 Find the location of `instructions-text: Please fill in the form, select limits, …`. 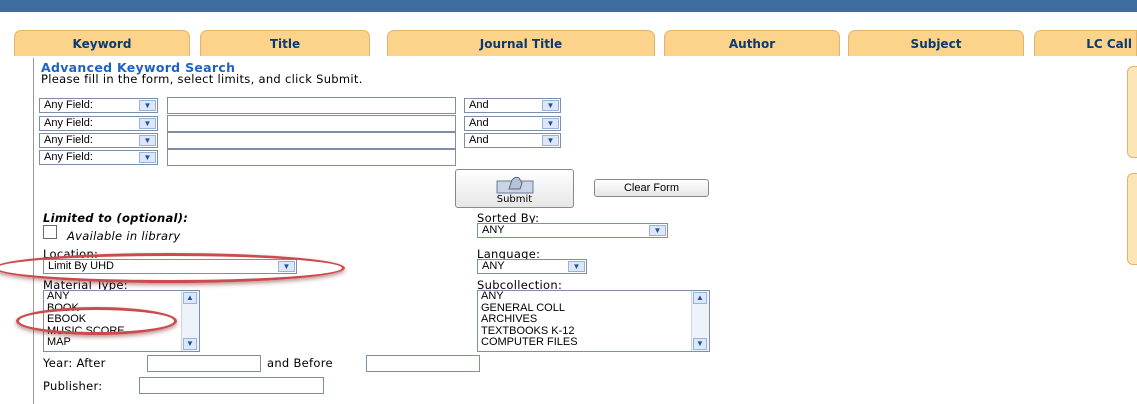

instructions-text: Please fill in the form, select limits, … is located at coordinates (202, 79).